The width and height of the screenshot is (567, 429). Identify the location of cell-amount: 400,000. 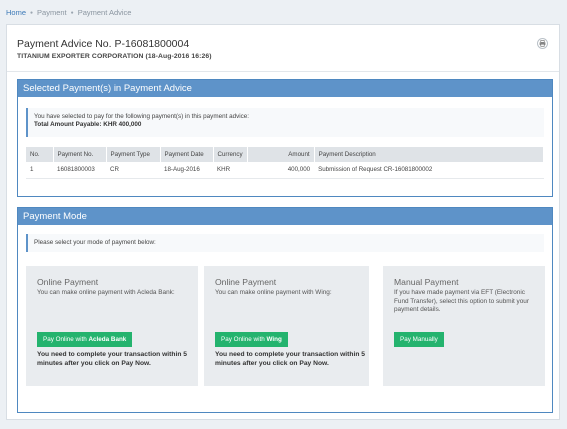
(281, 170).